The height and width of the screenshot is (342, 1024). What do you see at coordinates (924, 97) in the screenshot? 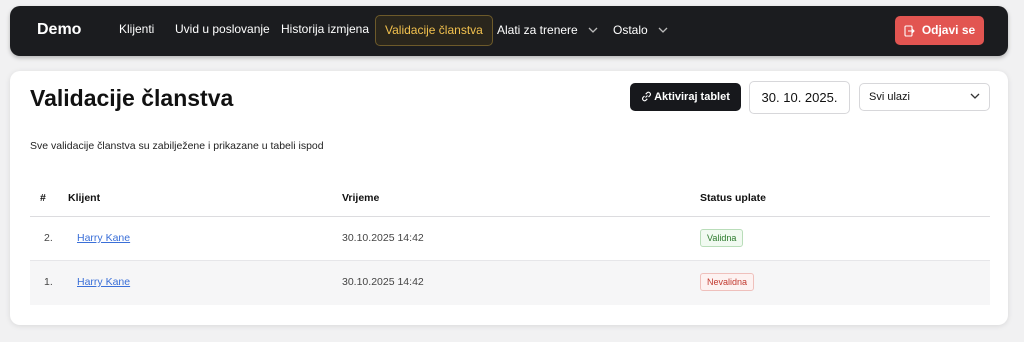
I see `entry-filter-select: Svi ulazi` at bounding box center [924, 97].